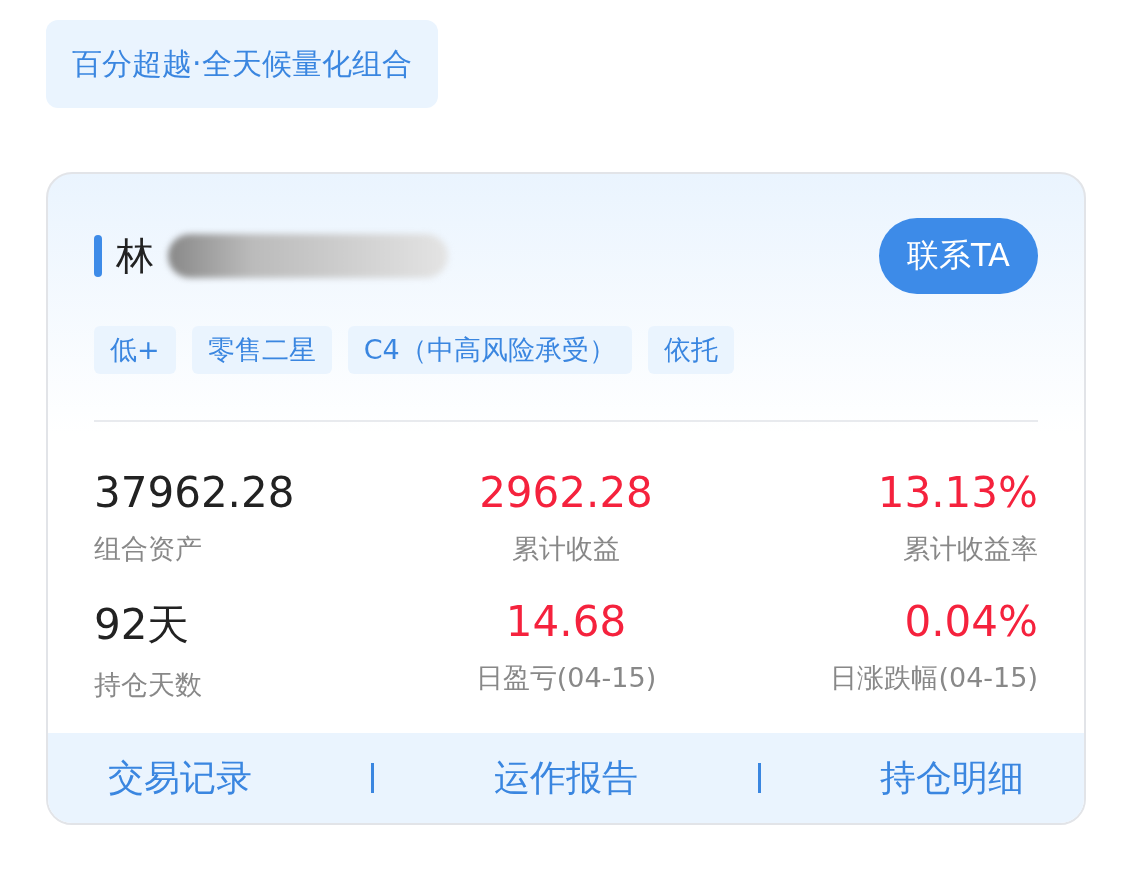 The height and width of the screenshot is (893, 1132). I want to click on stat-label: 日盈亏(04-15), so click(566, 678).